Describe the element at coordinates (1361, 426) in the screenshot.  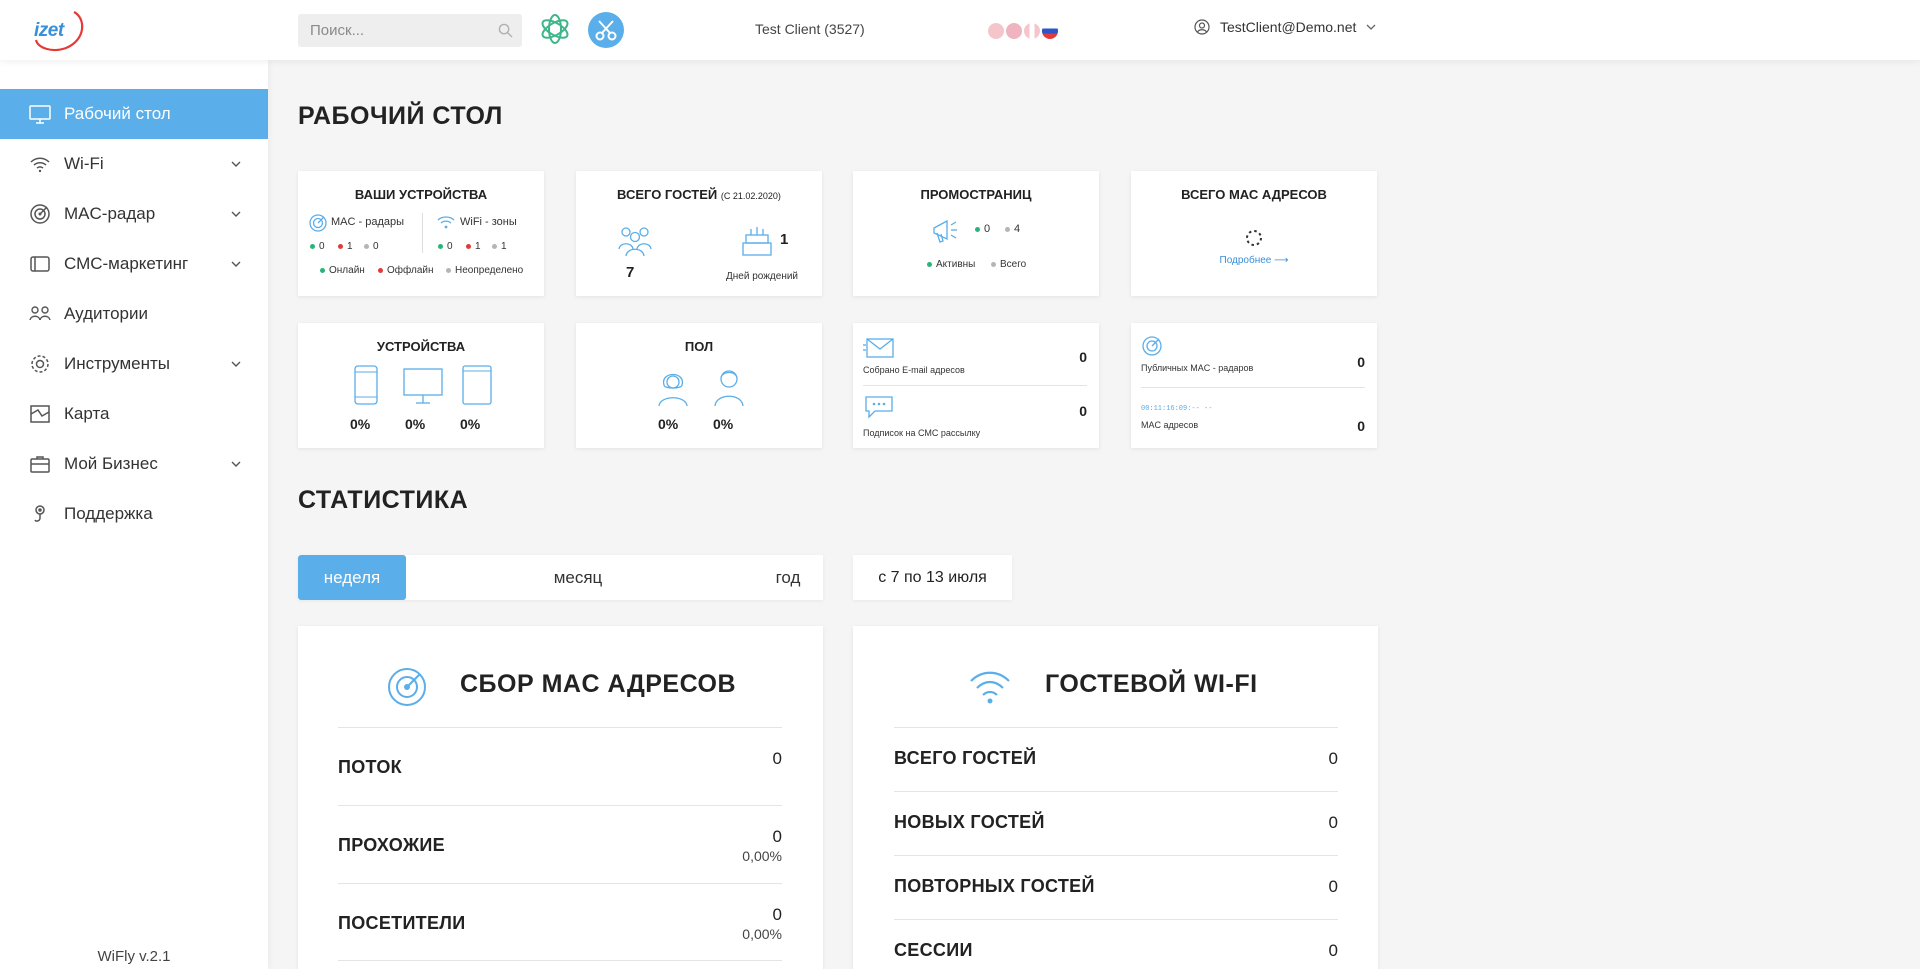
I see `mac-addresses-value: 0` at that location.